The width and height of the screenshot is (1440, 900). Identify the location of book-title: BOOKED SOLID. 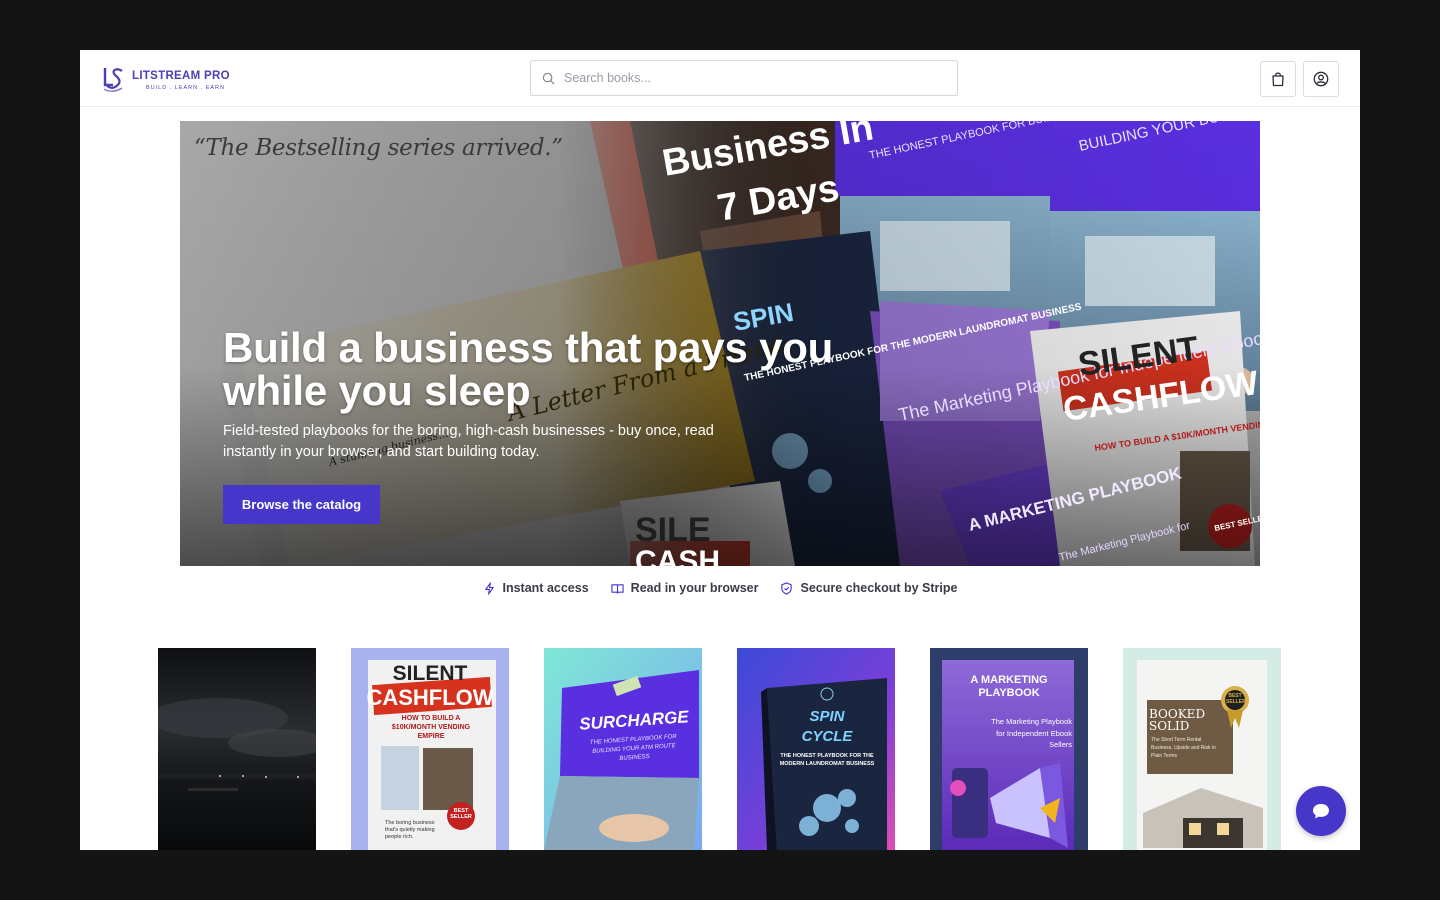
(1177, 720).